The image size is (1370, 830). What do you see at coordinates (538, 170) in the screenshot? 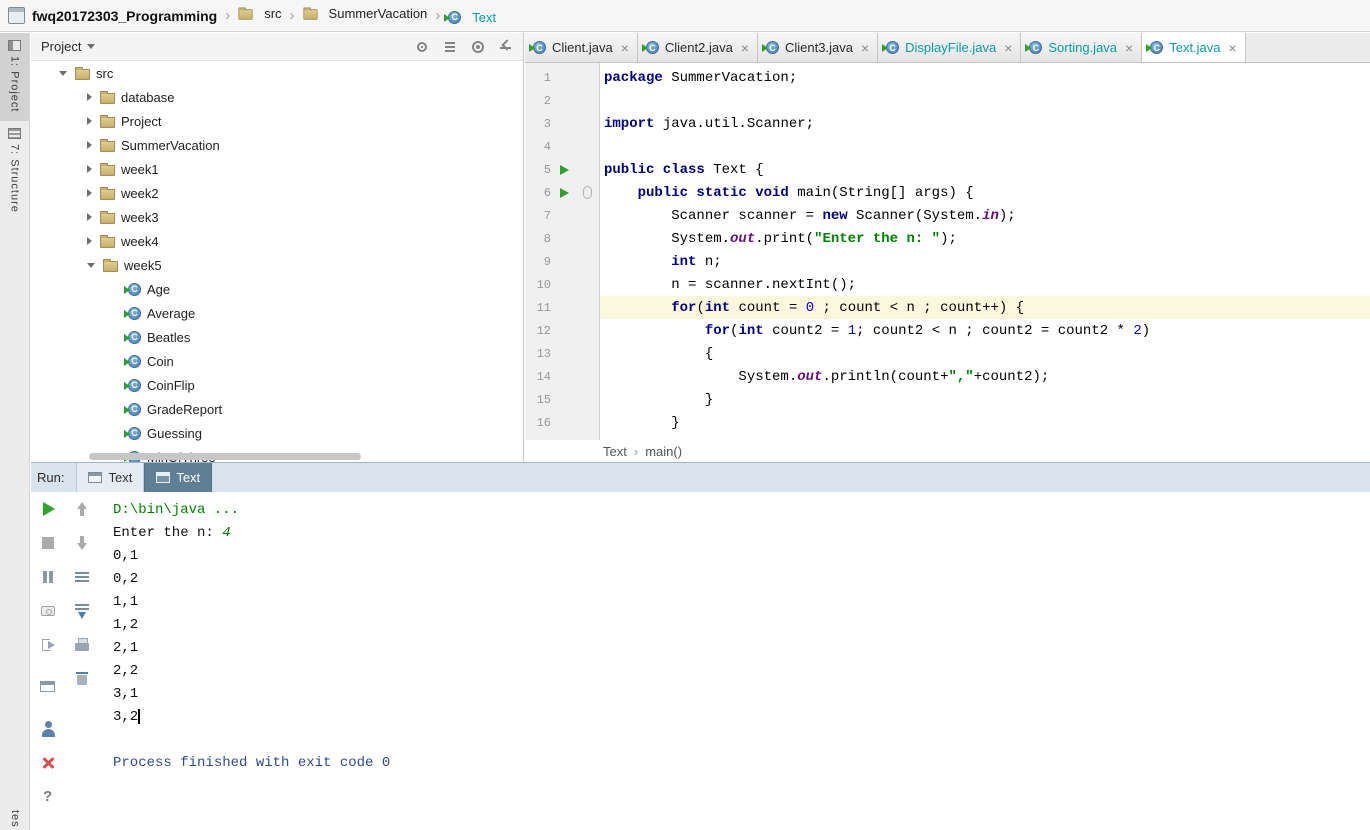
I see `line-number: 5` at bounding box center [538, 170].